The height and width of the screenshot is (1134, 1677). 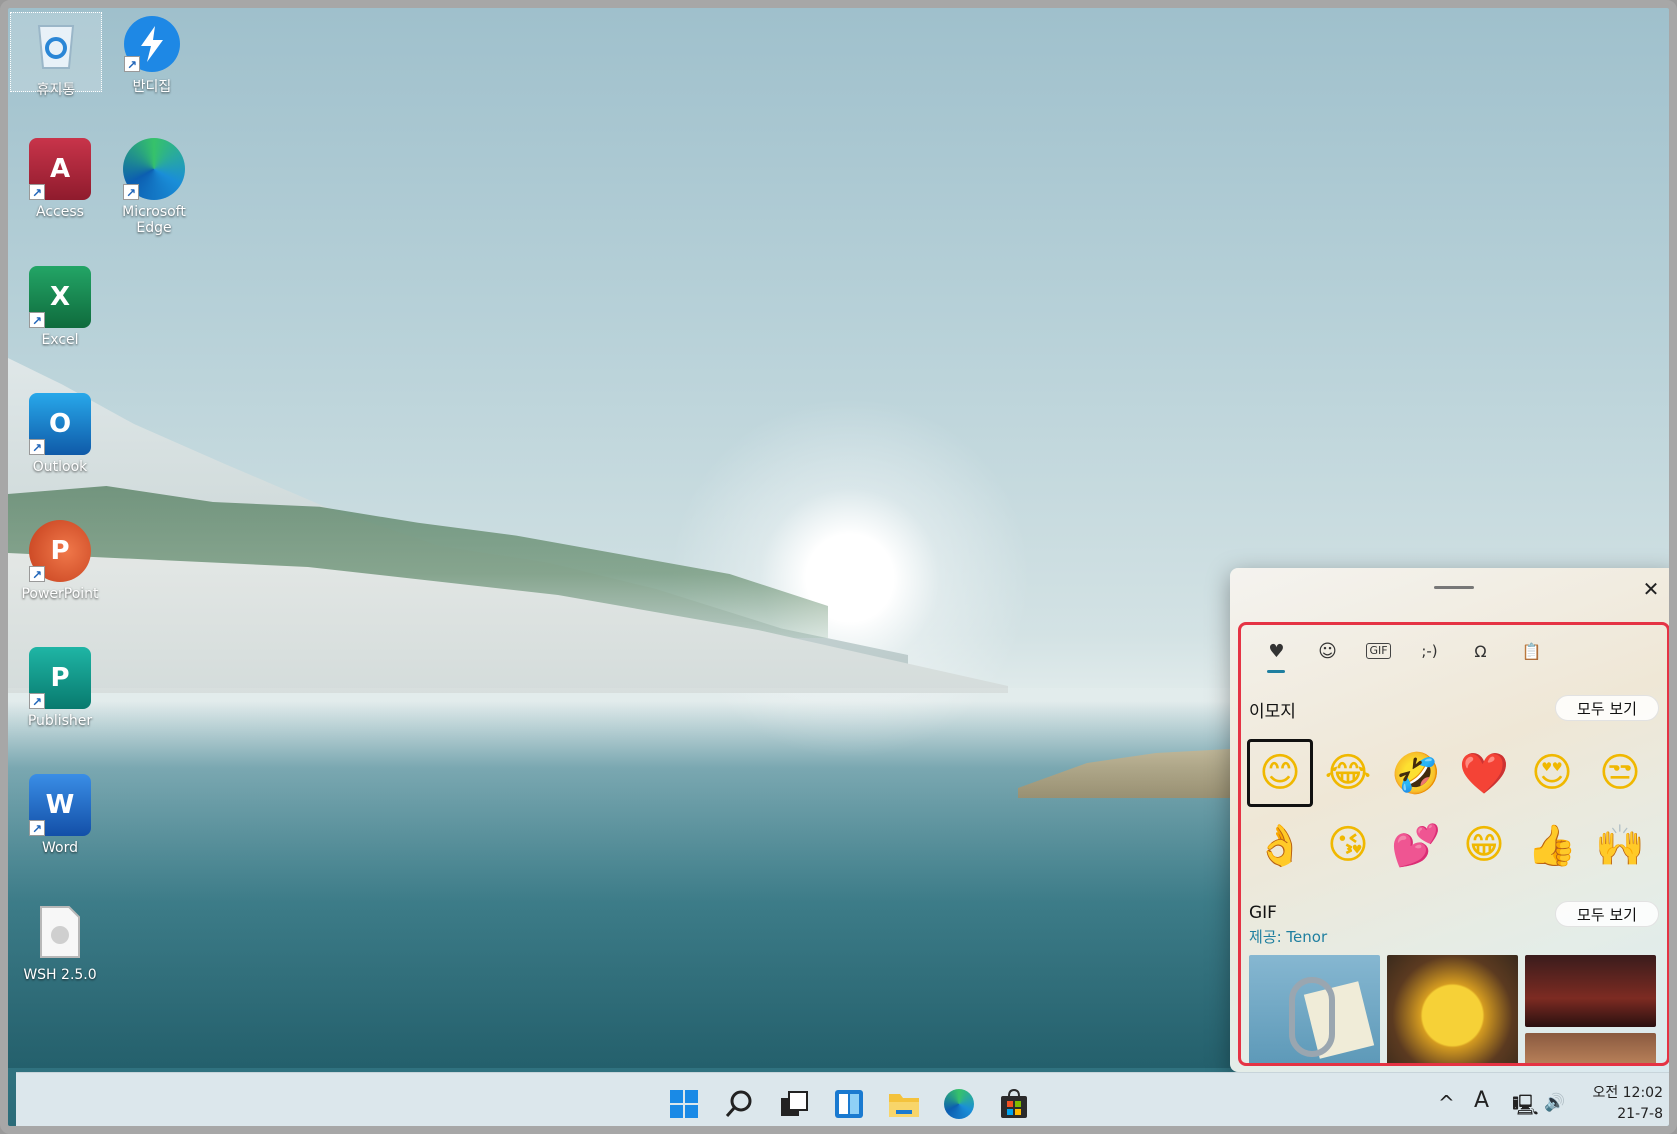 What do you see at coordinates (1620, 845) in the screenshot?
I see `emoji-item: 🙌` at bounding box center [1620, 845].